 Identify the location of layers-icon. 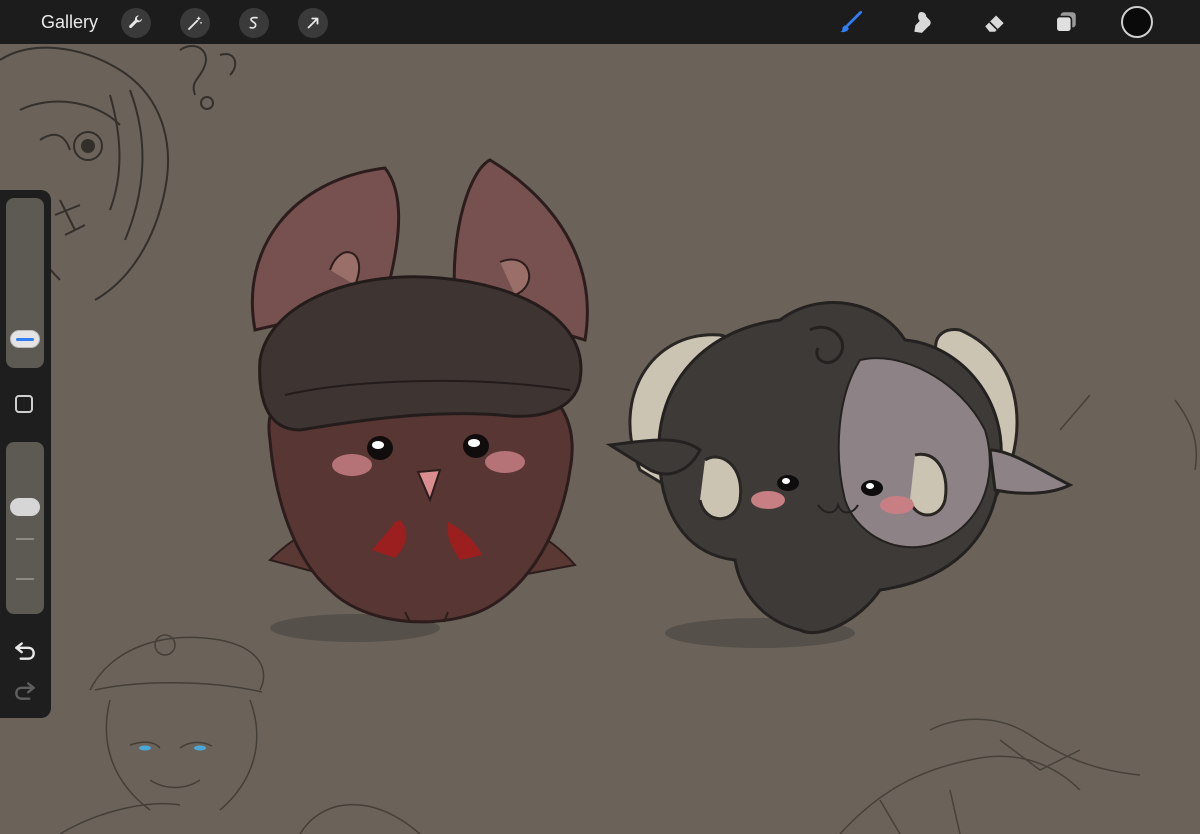
(1065, 22).